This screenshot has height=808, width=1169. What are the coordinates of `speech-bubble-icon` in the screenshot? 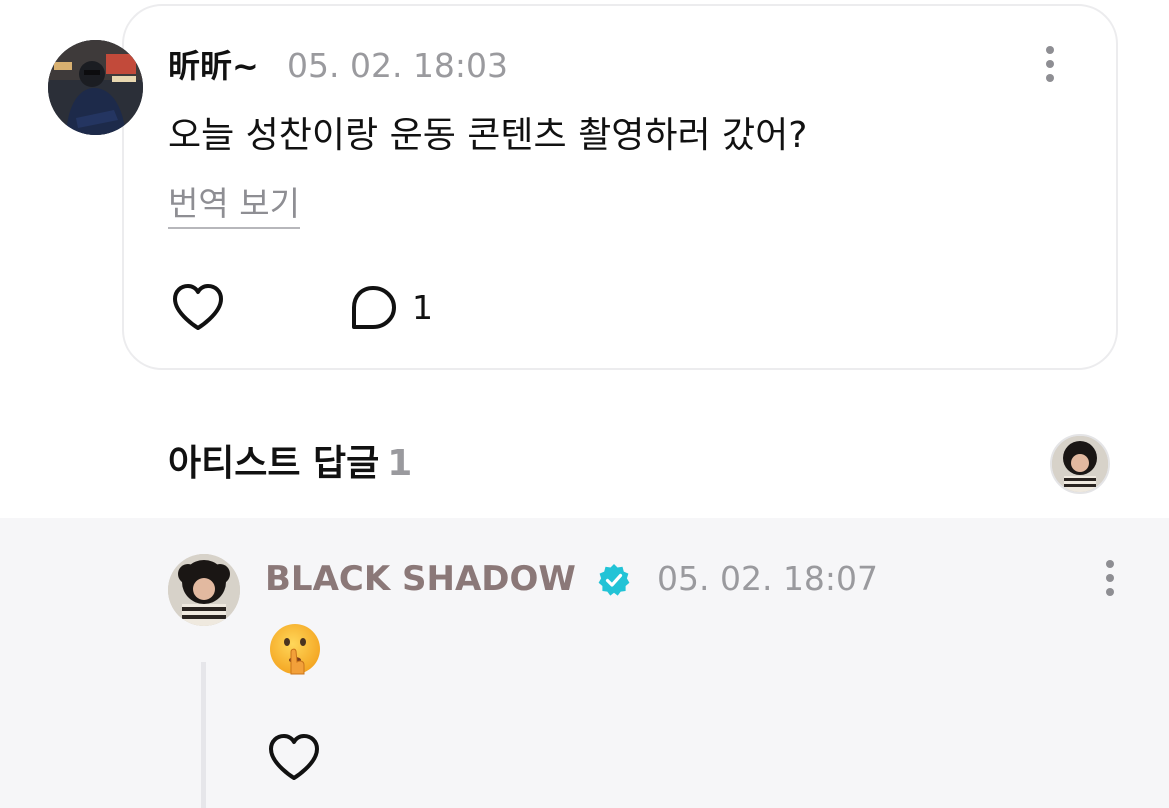 It's located at (374, 307).